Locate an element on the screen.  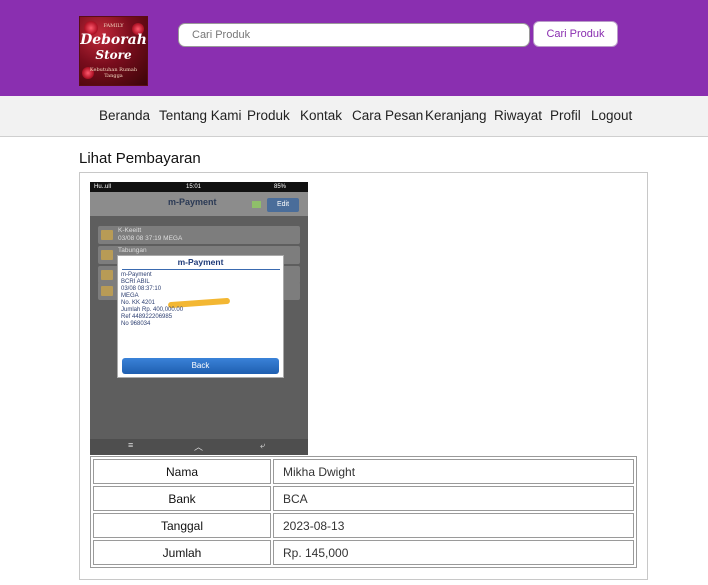
row-line2: 03/08 08 37:19 MEGA is located at coordinates (150, 238).